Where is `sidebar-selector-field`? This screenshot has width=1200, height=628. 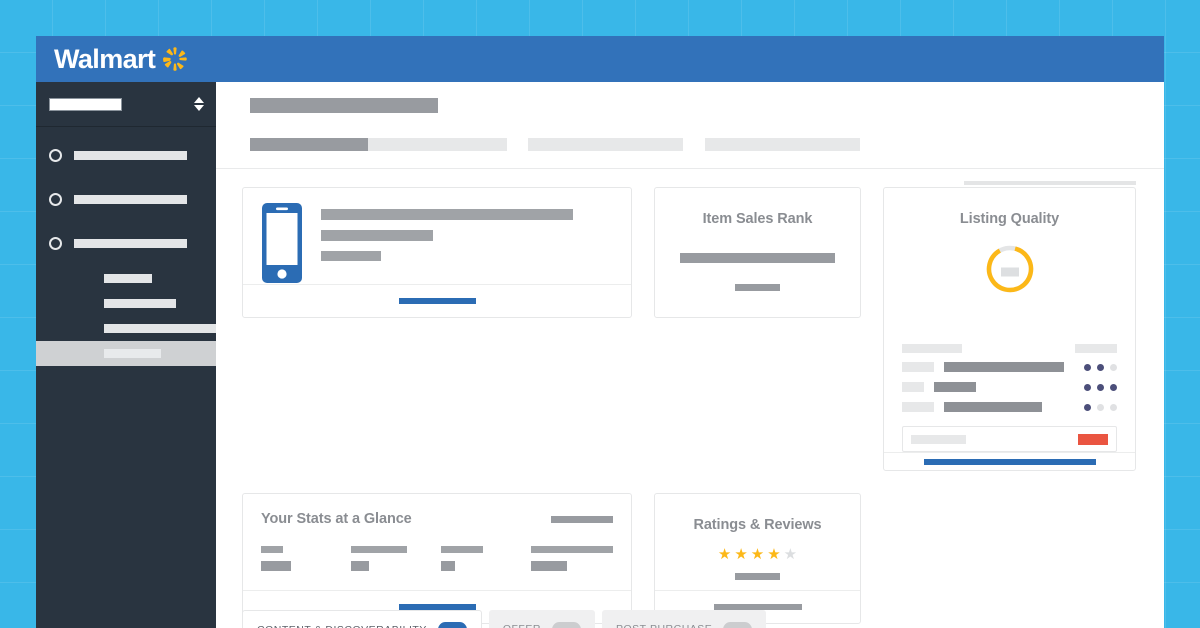
sidebar-selector-field is located at coordinates (85, 104).